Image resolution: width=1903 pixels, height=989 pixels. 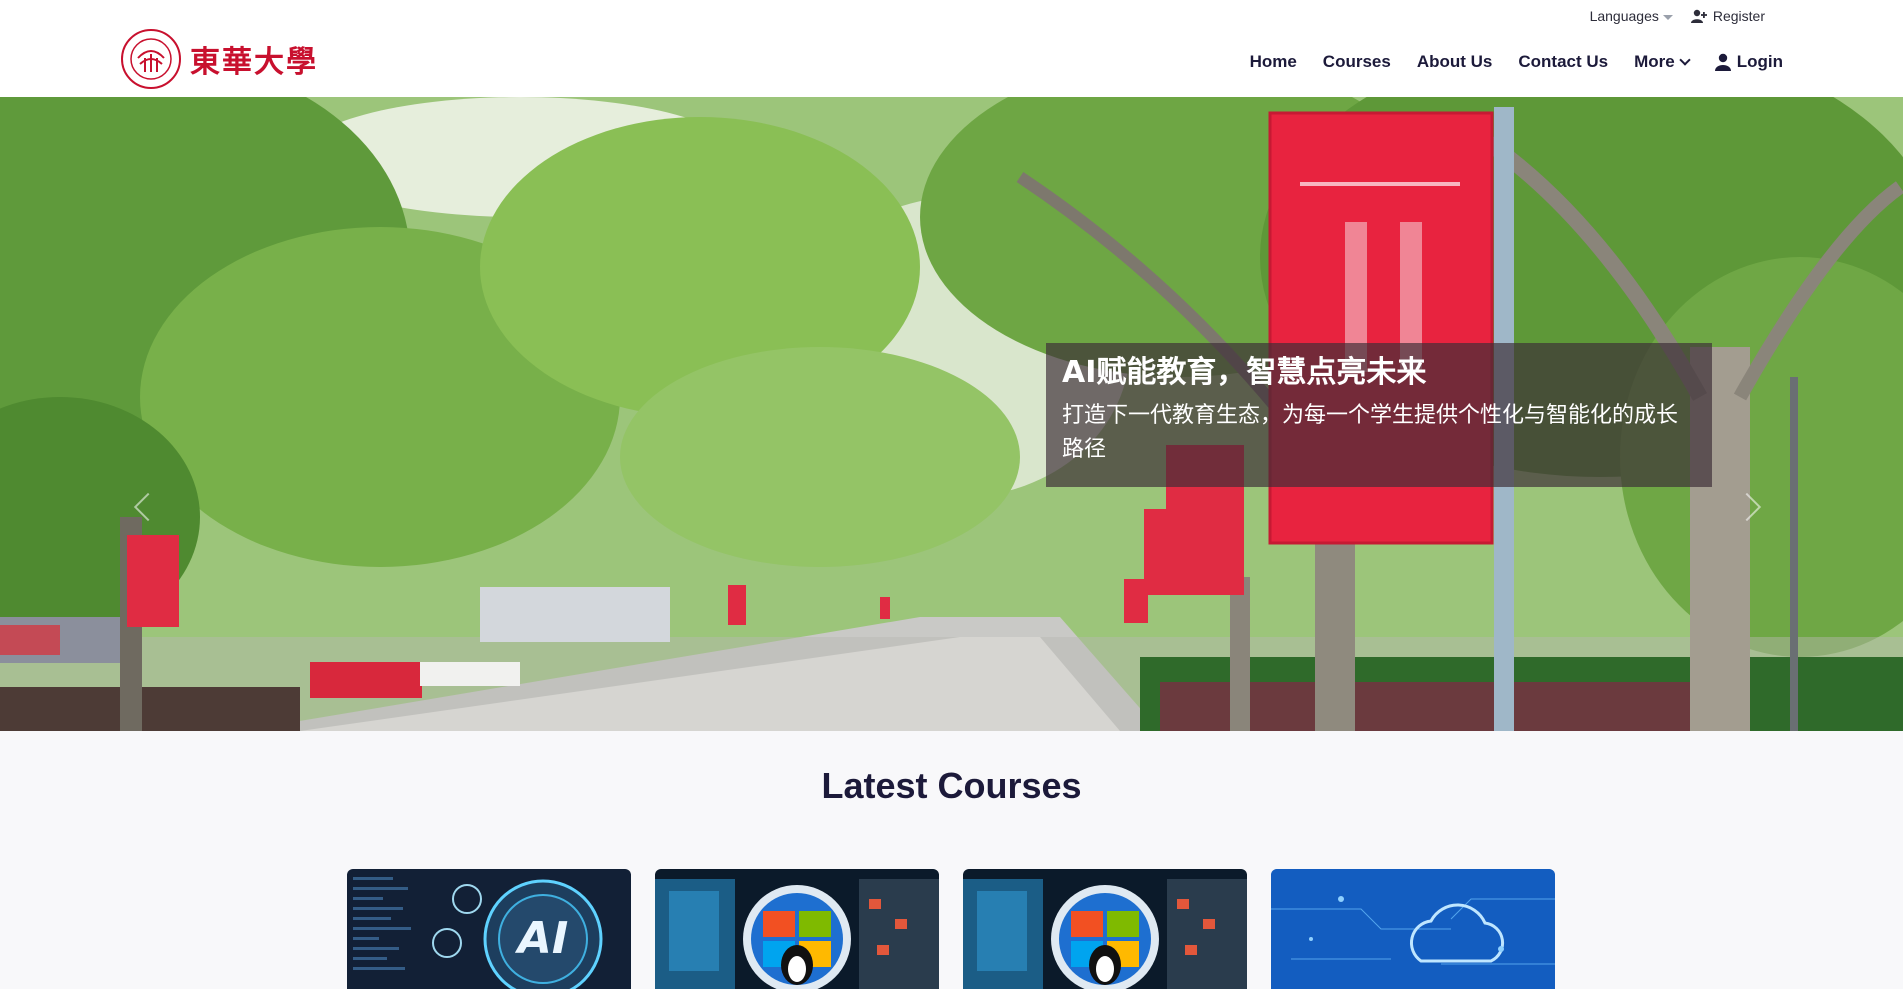 What do you see at coordinates (951, 929) in the screenshot?
I see `course-card-list: AI` at bounding box center [951, 929].